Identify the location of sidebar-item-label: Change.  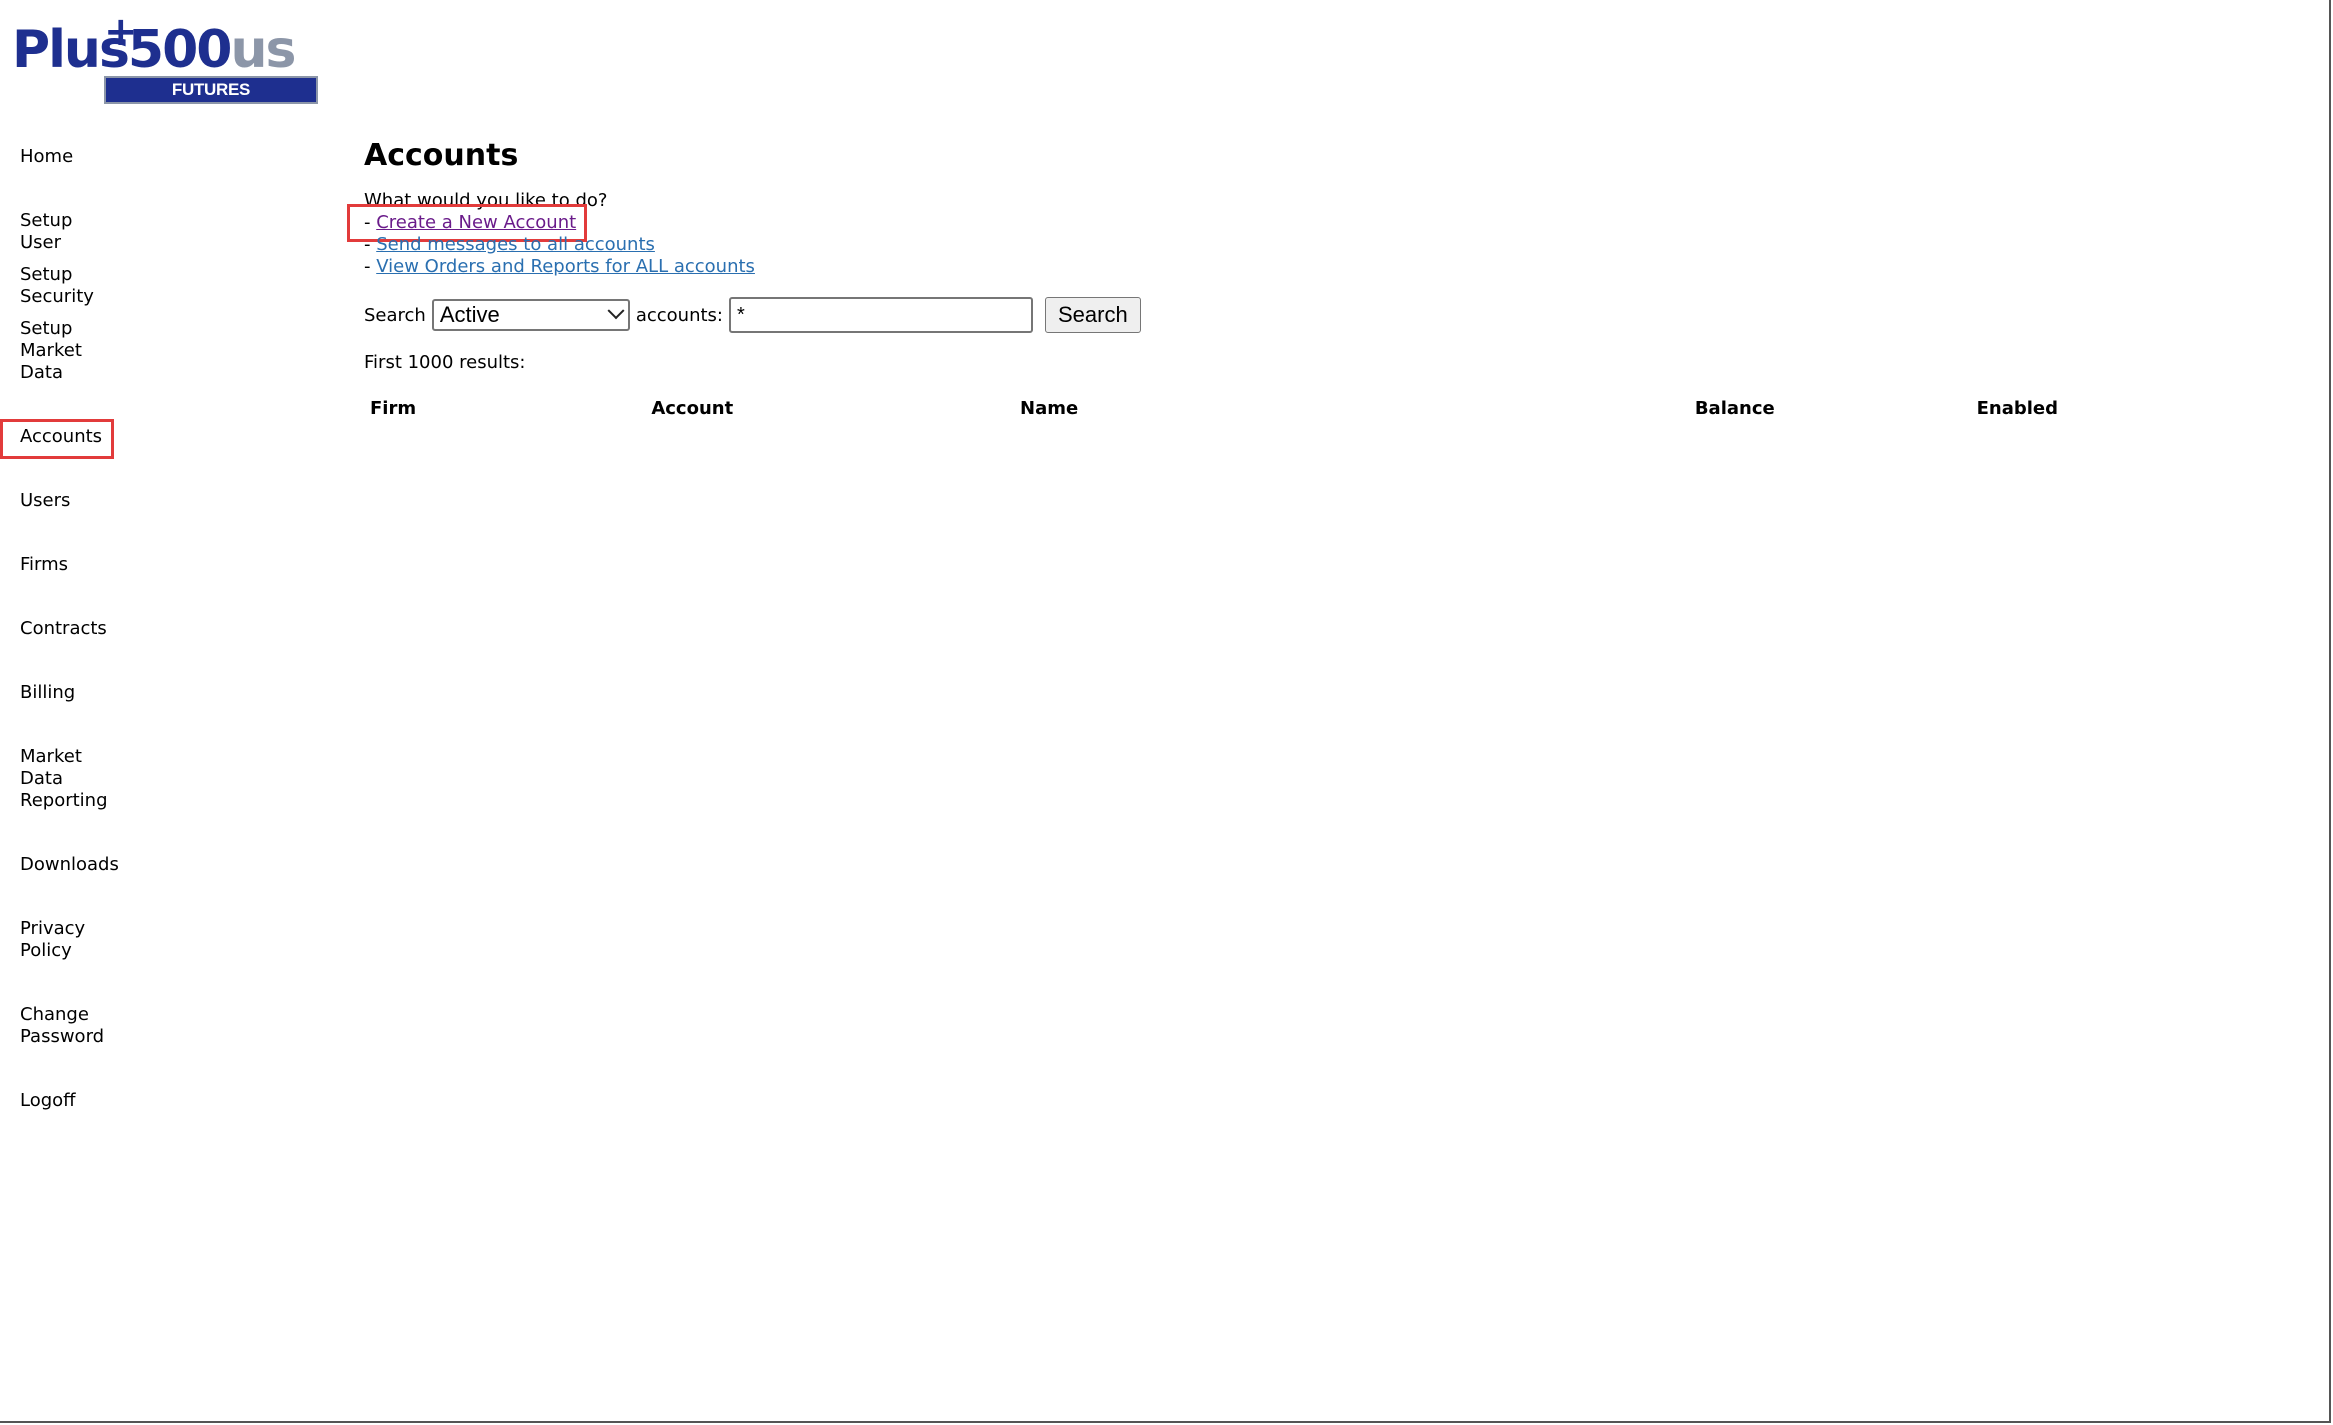
(54, 1014).